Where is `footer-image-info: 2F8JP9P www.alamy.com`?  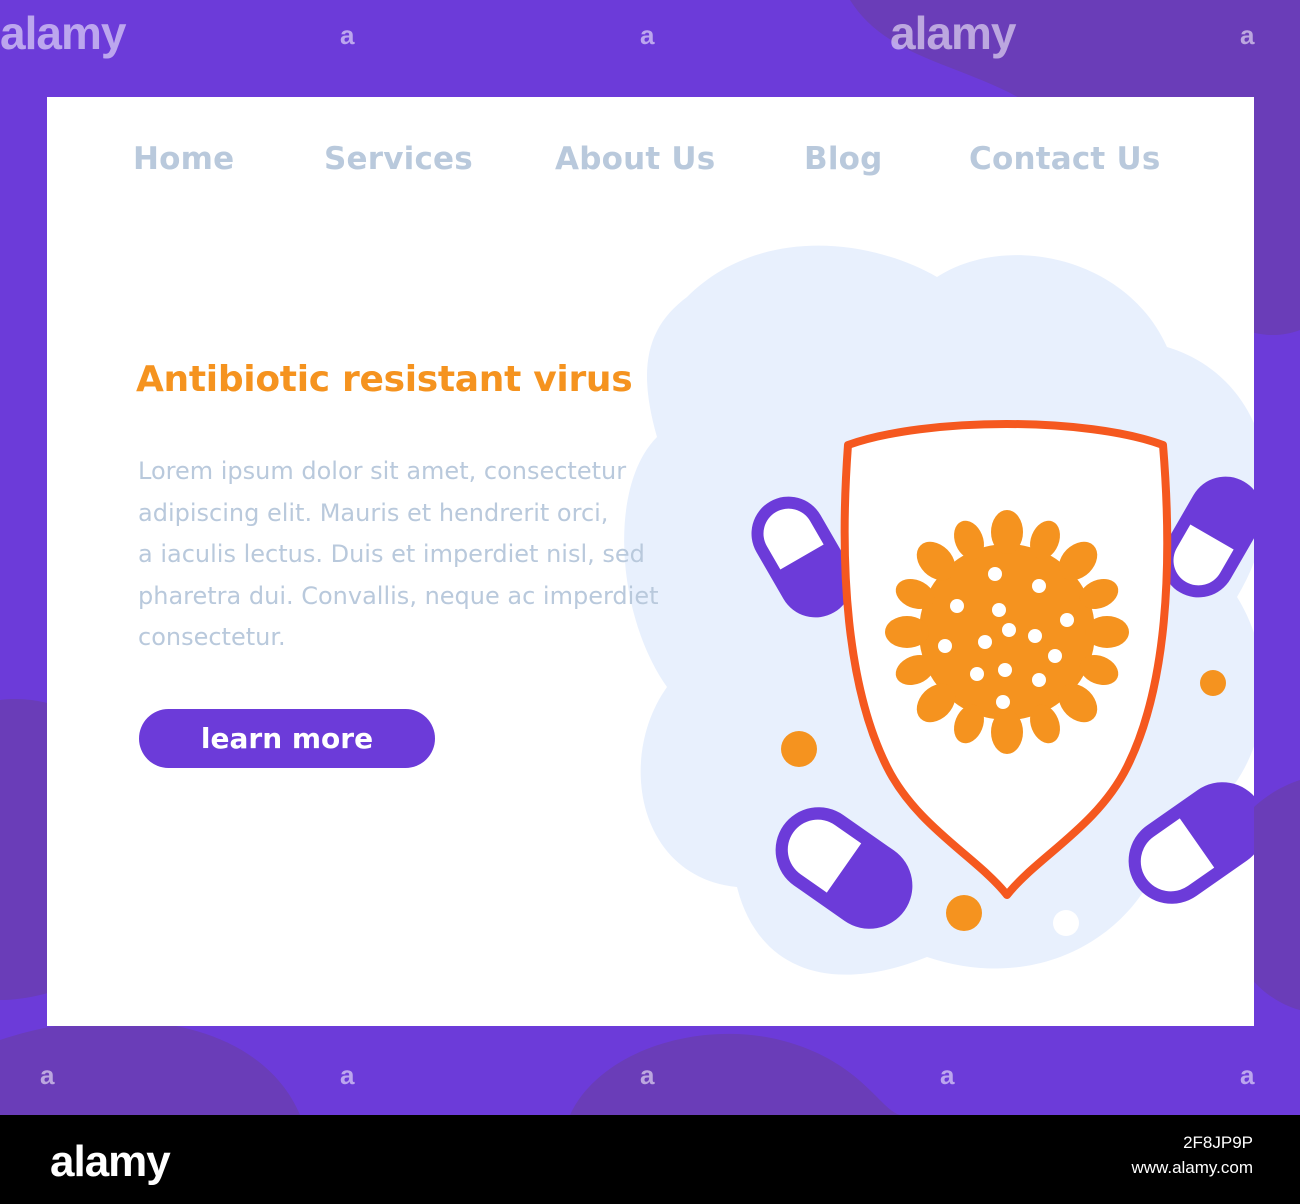
footer-image-info: 2F8JP9P www.alamy.com is located at coordinates (1192, 1155).